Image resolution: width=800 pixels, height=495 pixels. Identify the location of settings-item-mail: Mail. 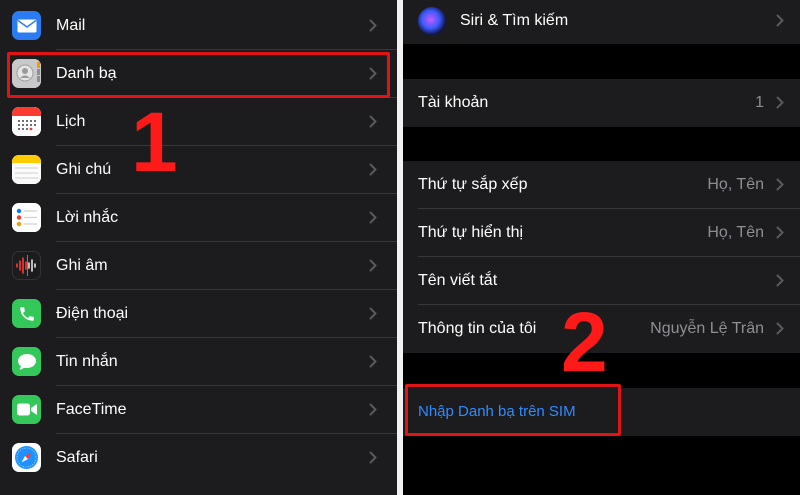
(198, 26).